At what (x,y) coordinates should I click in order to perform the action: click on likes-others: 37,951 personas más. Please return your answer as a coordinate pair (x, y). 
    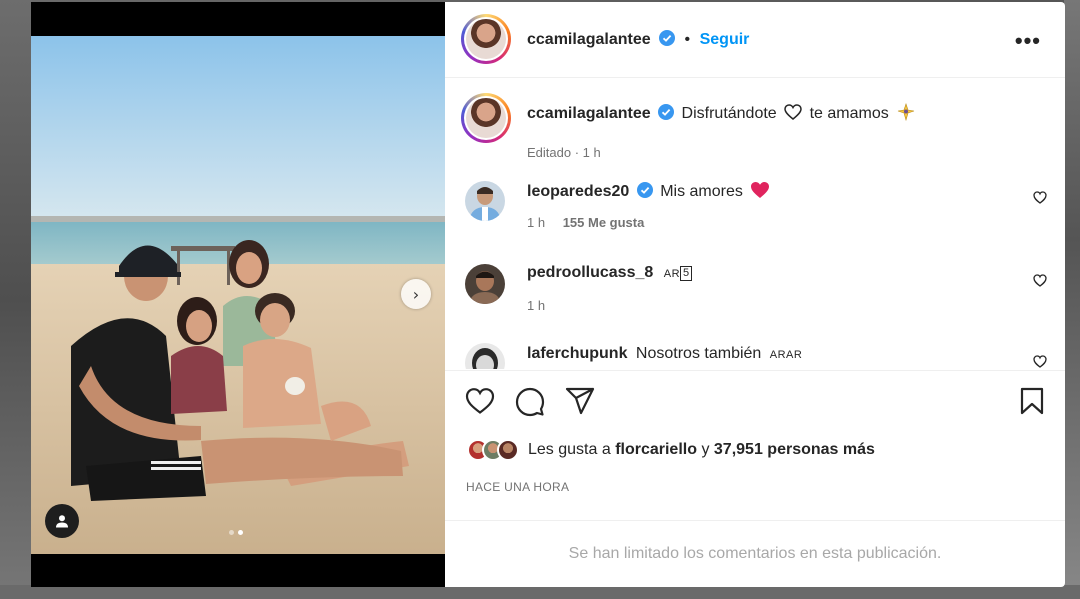
    Looking at the image, I should click on (794, 449).